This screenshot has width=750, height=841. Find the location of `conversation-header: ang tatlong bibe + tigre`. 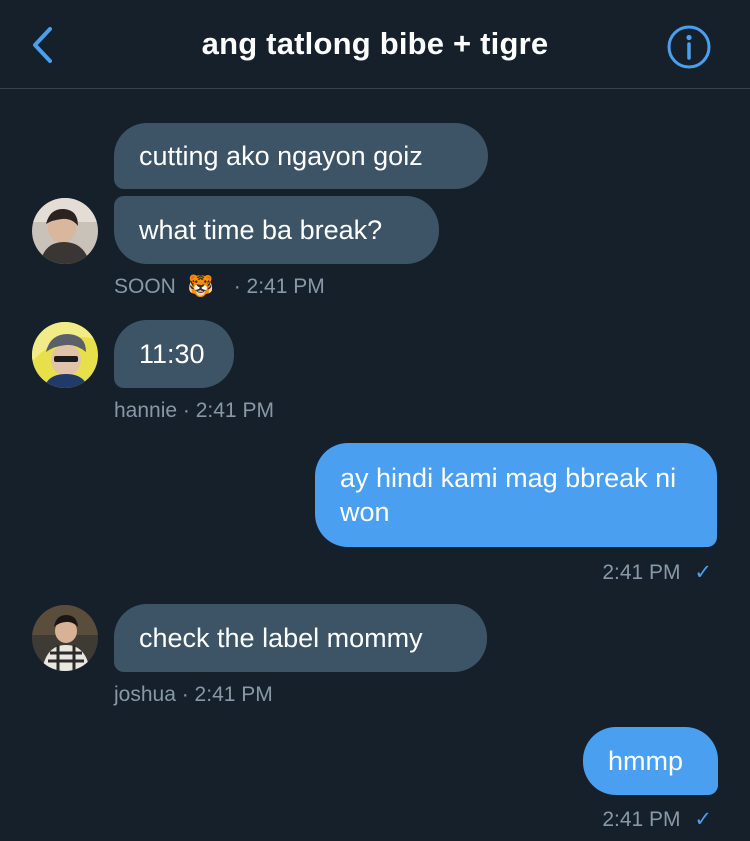

conversation-header: ang tatlong bibe + tigre is located at coordinates (375, 44).